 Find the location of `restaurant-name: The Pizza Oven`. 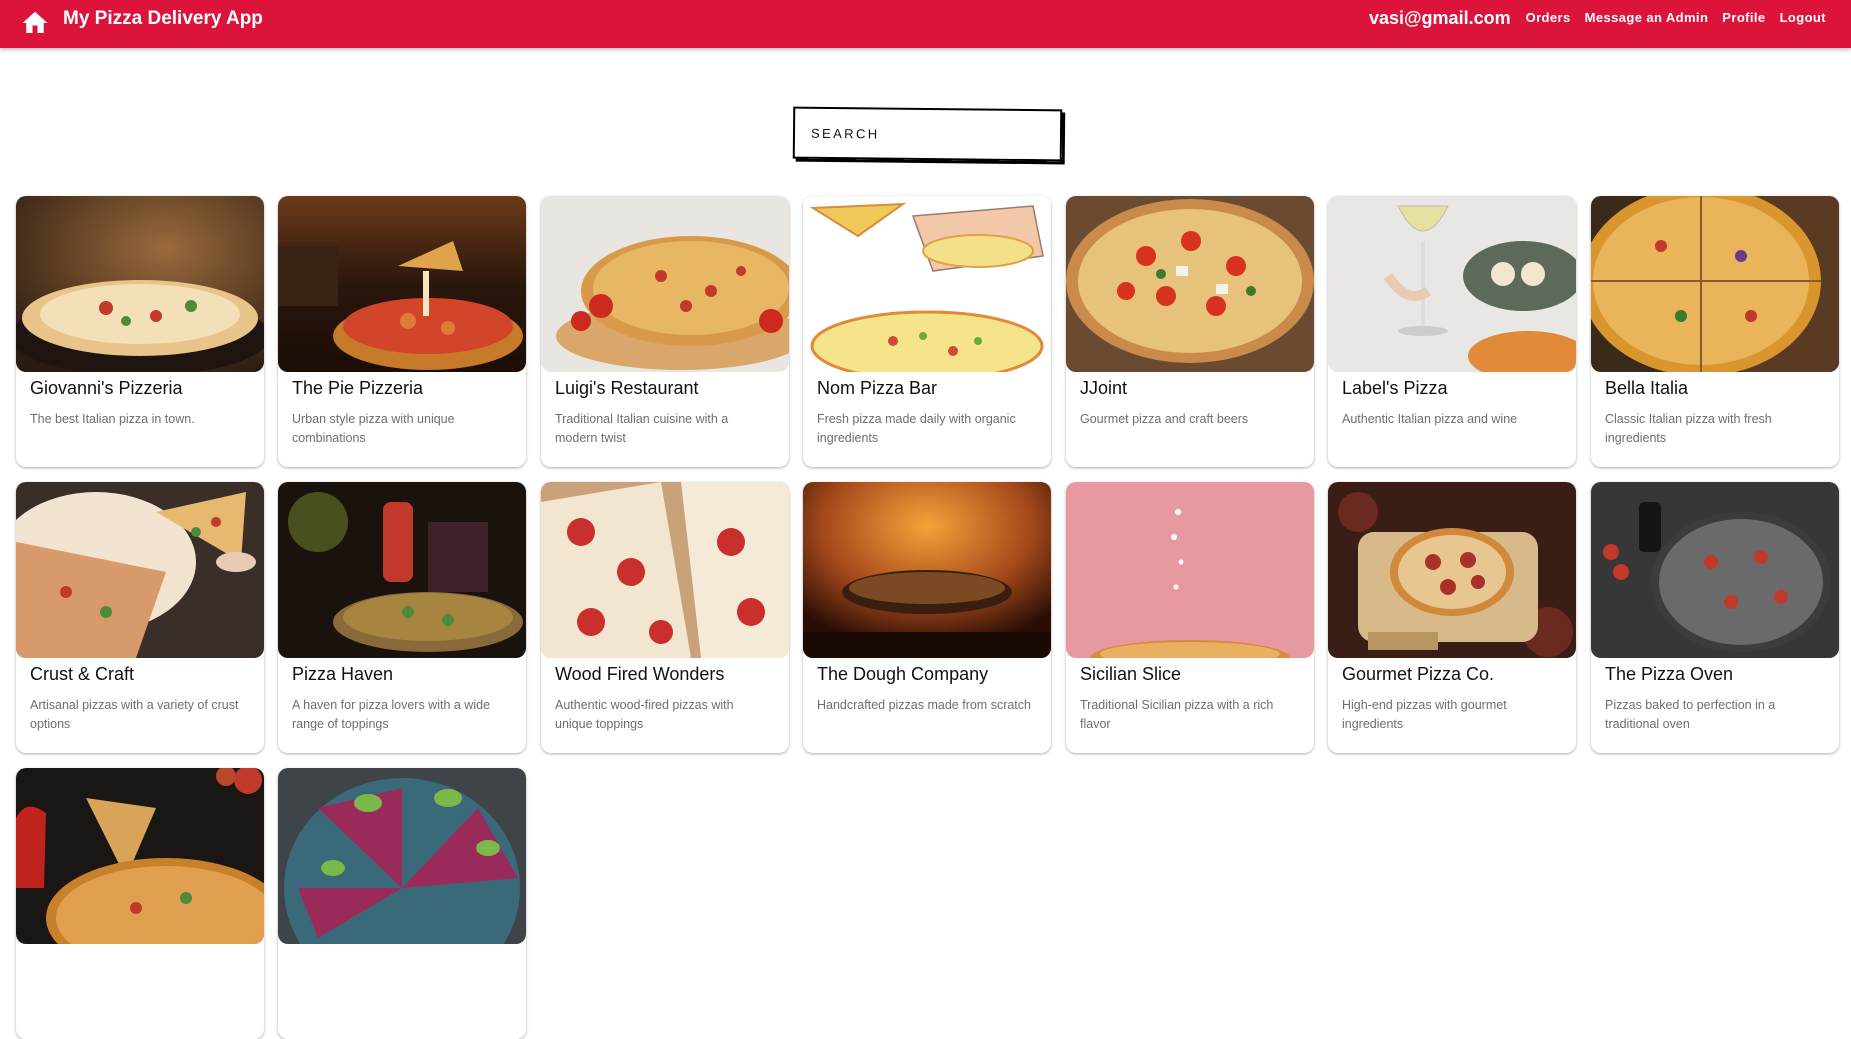

restaurant-name: The Pizza Oven is located at coordinates (1669, 674).